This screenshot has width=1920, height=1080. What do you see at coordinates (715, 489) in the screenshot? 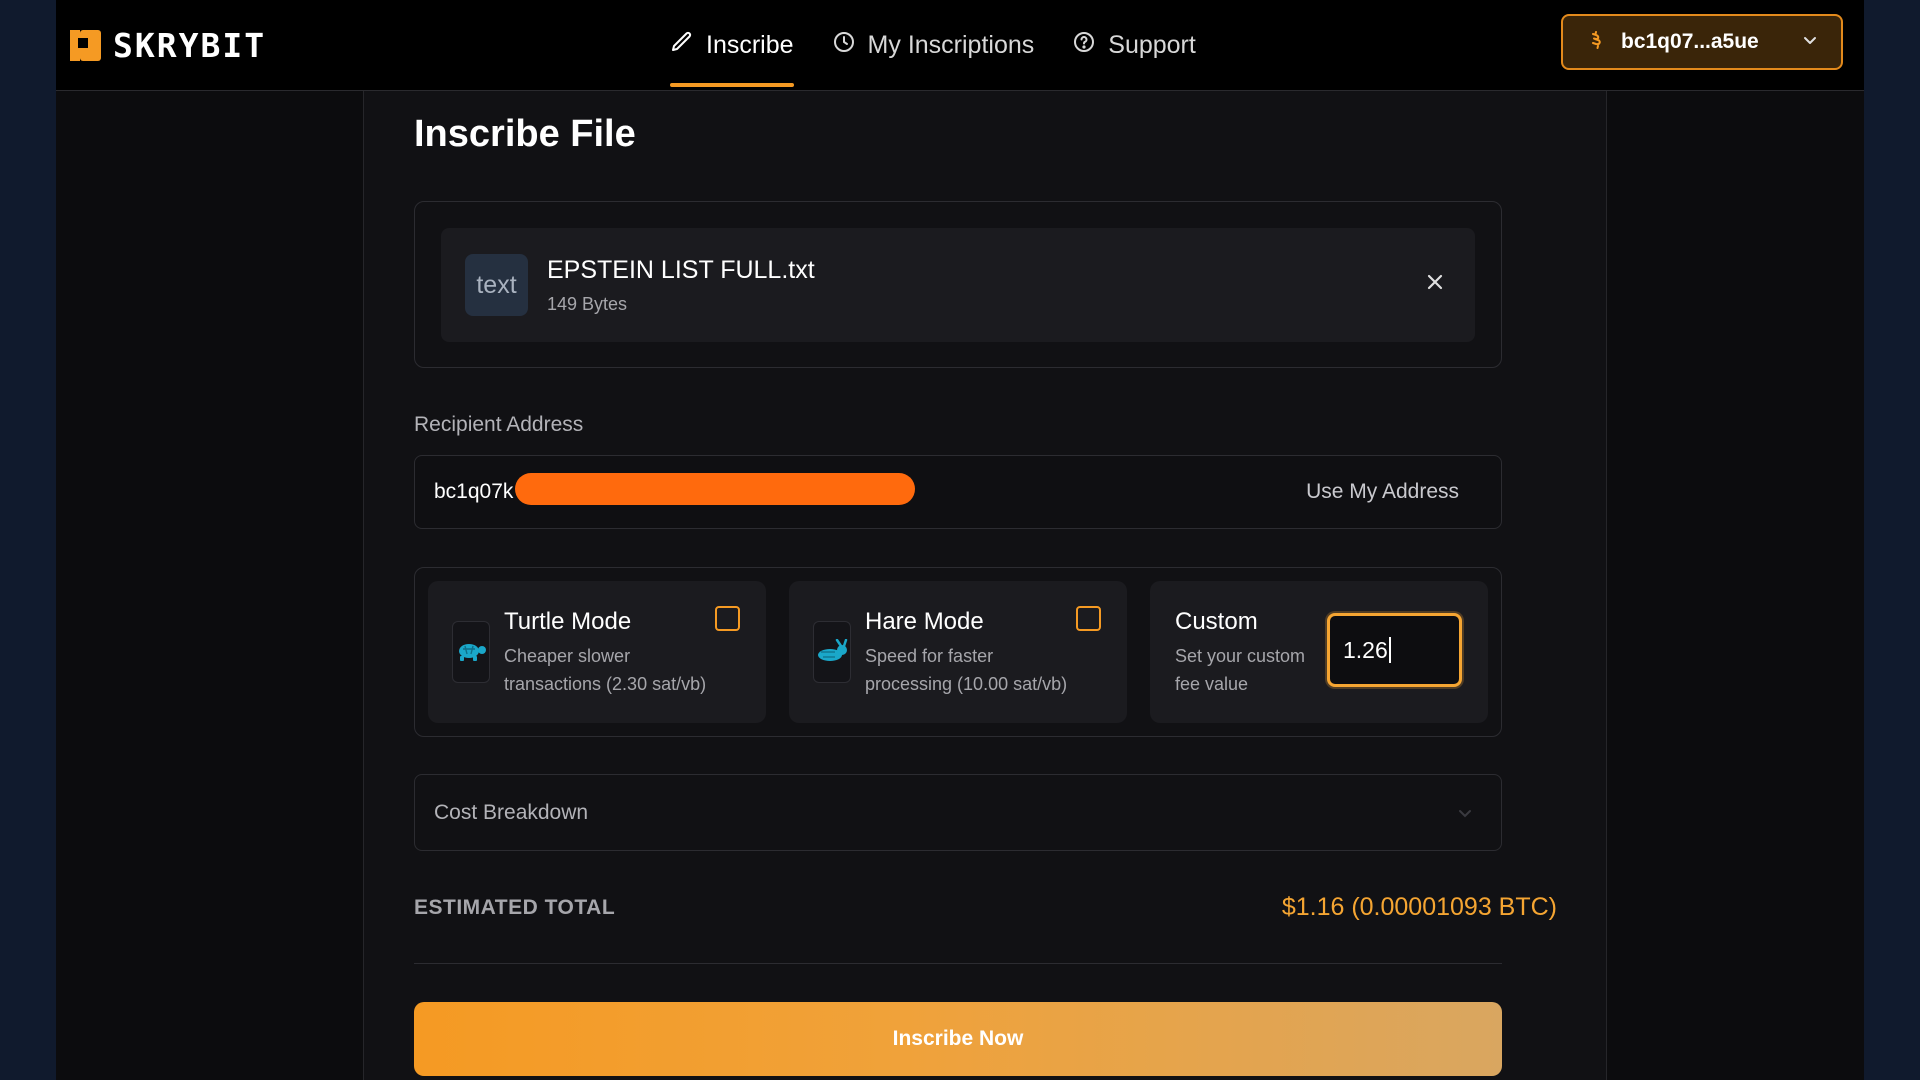
I see `redaction-overlay` at bounding box center [715, 489].